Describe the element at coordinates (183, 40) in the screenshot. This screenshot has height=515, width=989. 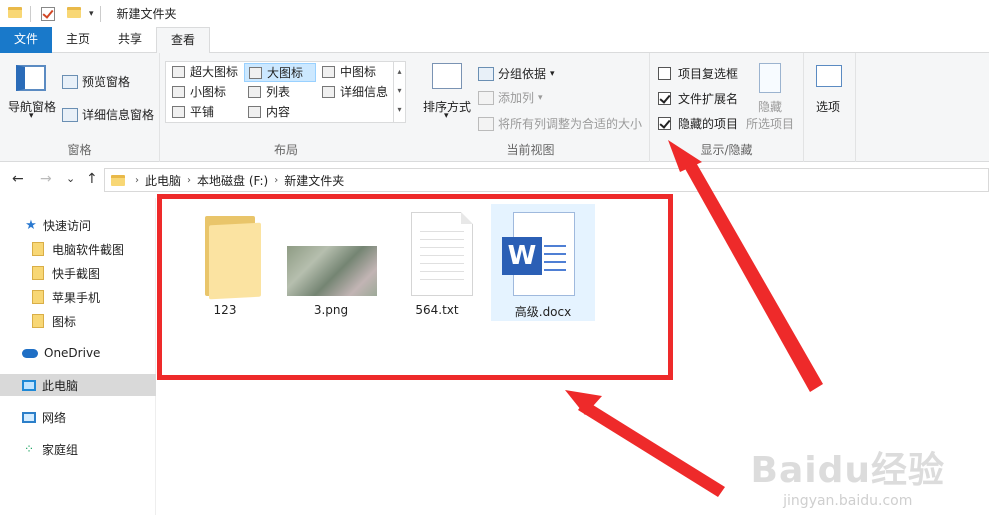
I see `tab-view: 查看` at that location.